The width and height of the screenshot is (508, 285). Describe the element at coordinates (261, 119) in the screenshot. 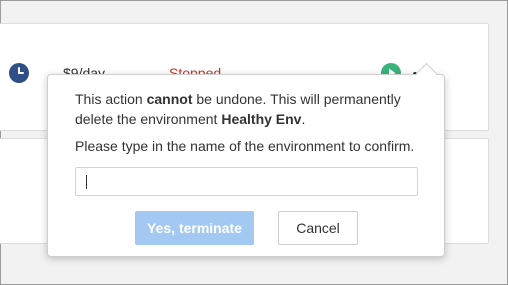

I see `environment-name: Healthy Env` at that location.